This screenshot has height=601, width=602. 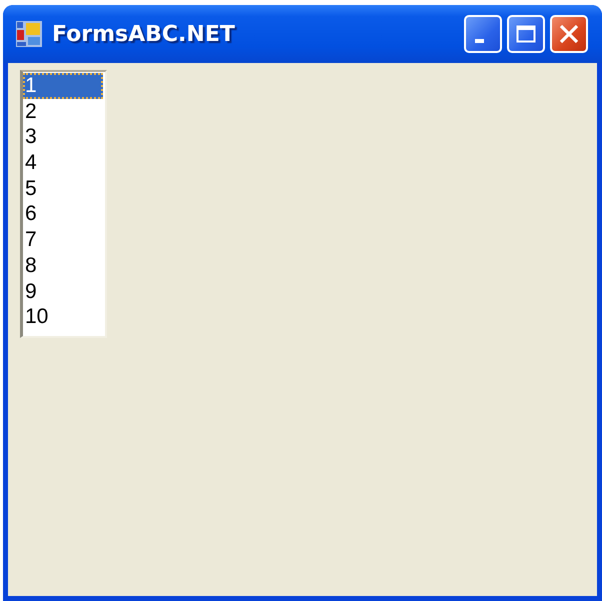 I want to click on list-item: 8, so click(x=63, y=265).